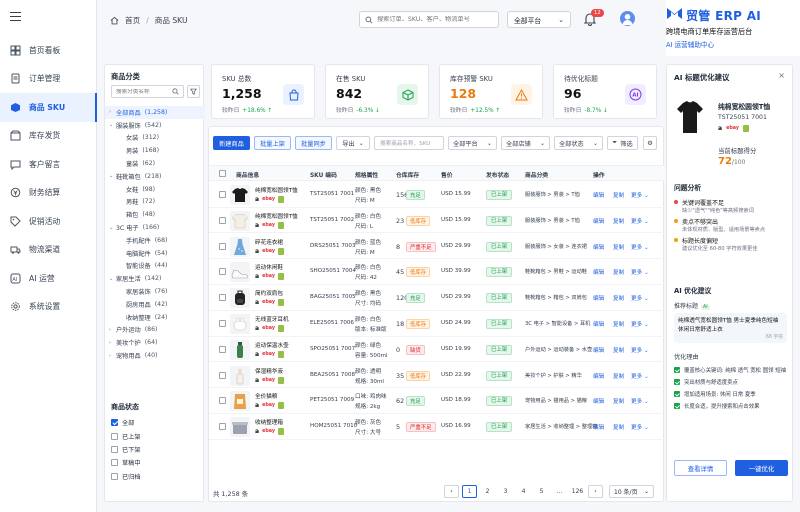  Describe the element at coordinates (605, 91) in the screenshot. I see `kpi-card: 待优化标题 96 较昨日 -8.7% ↓ AI` at that location.